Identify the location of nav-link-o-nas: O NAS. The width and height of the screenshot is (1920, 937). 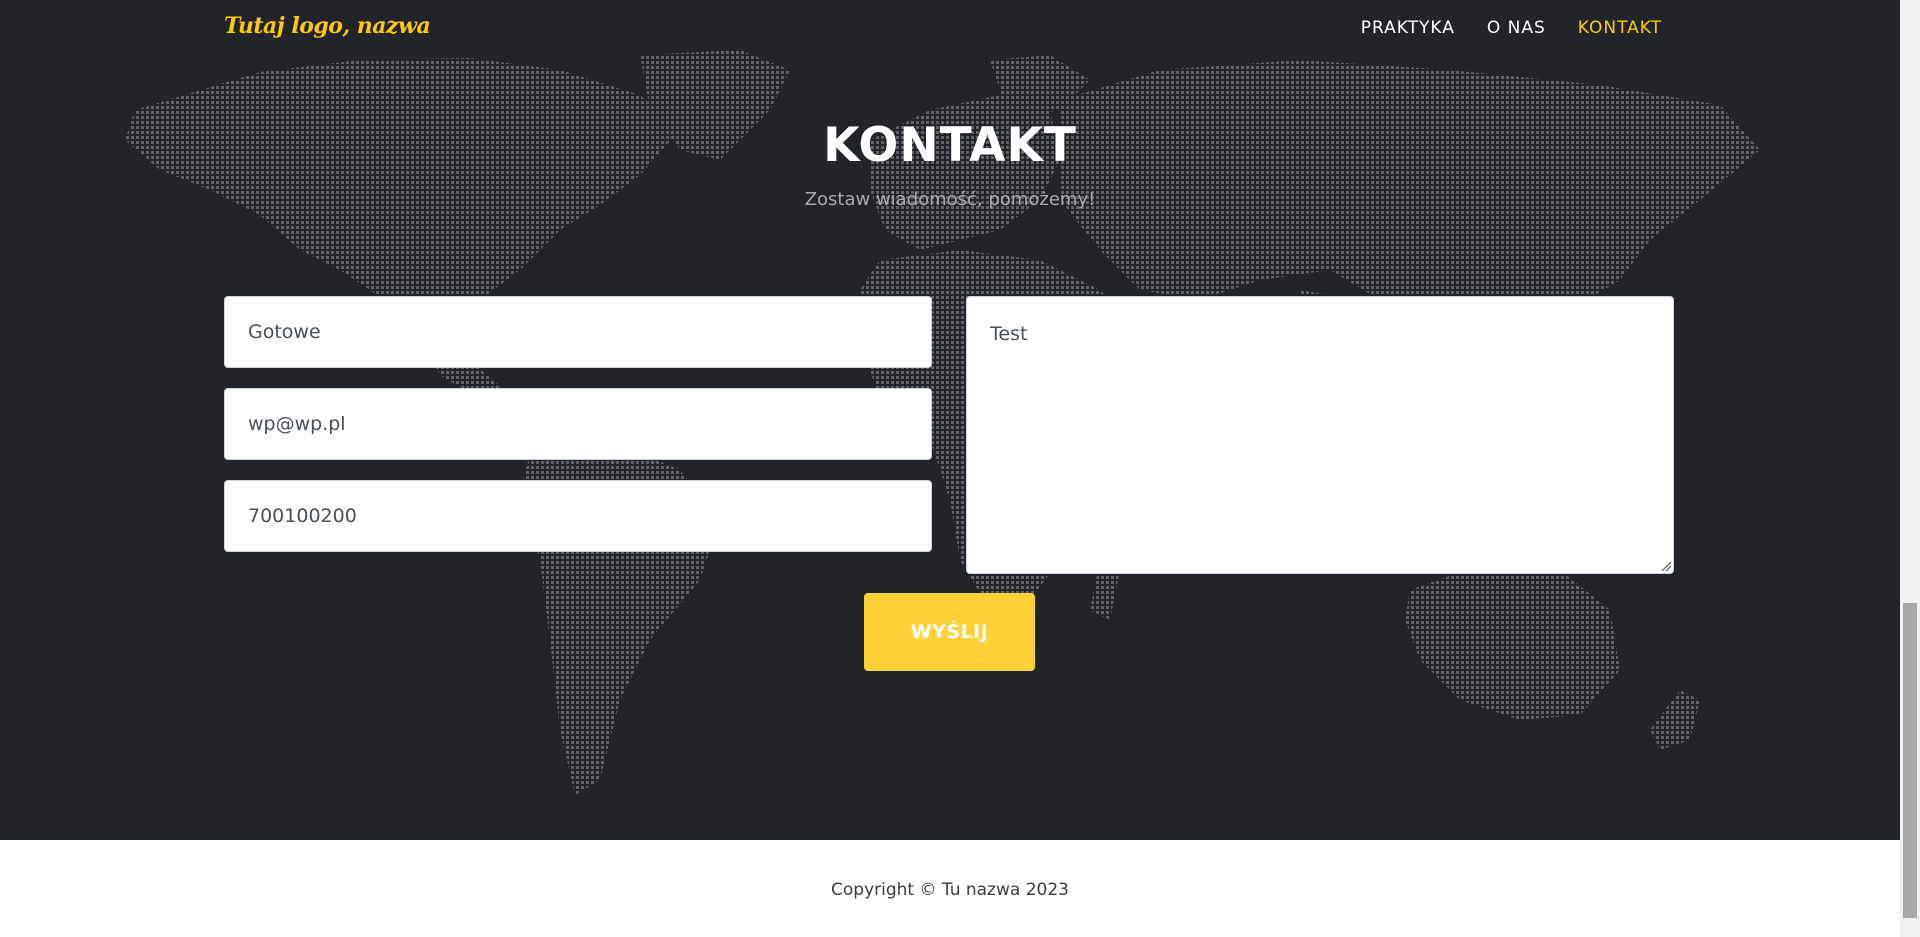
(1516, 28).